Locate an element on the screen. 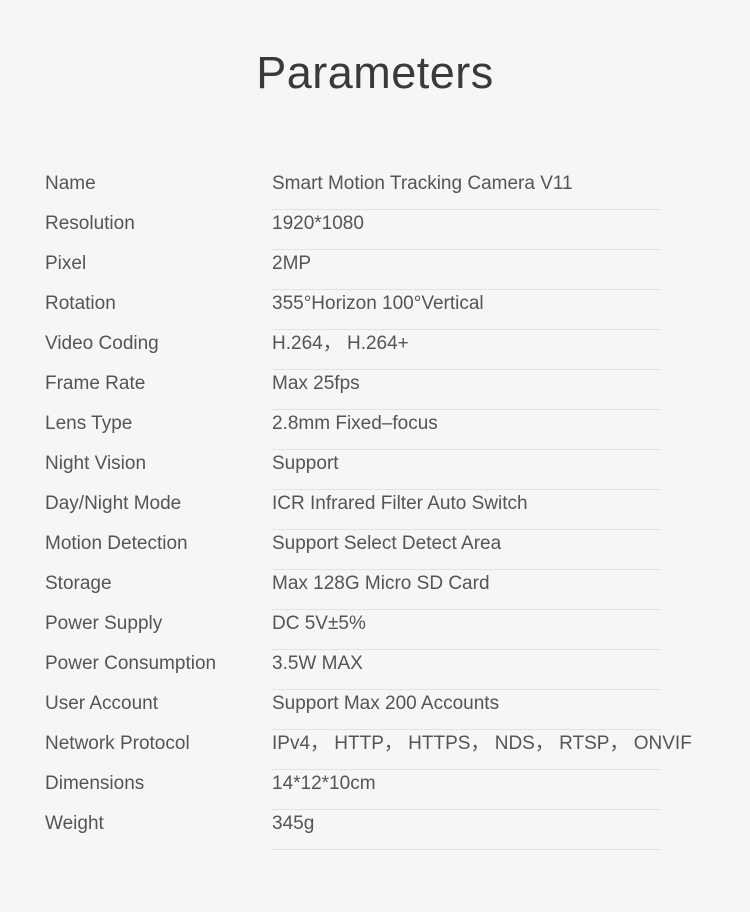 The image size is (750, 912). spec-label: Resolution is located at coordinates (90, 223).